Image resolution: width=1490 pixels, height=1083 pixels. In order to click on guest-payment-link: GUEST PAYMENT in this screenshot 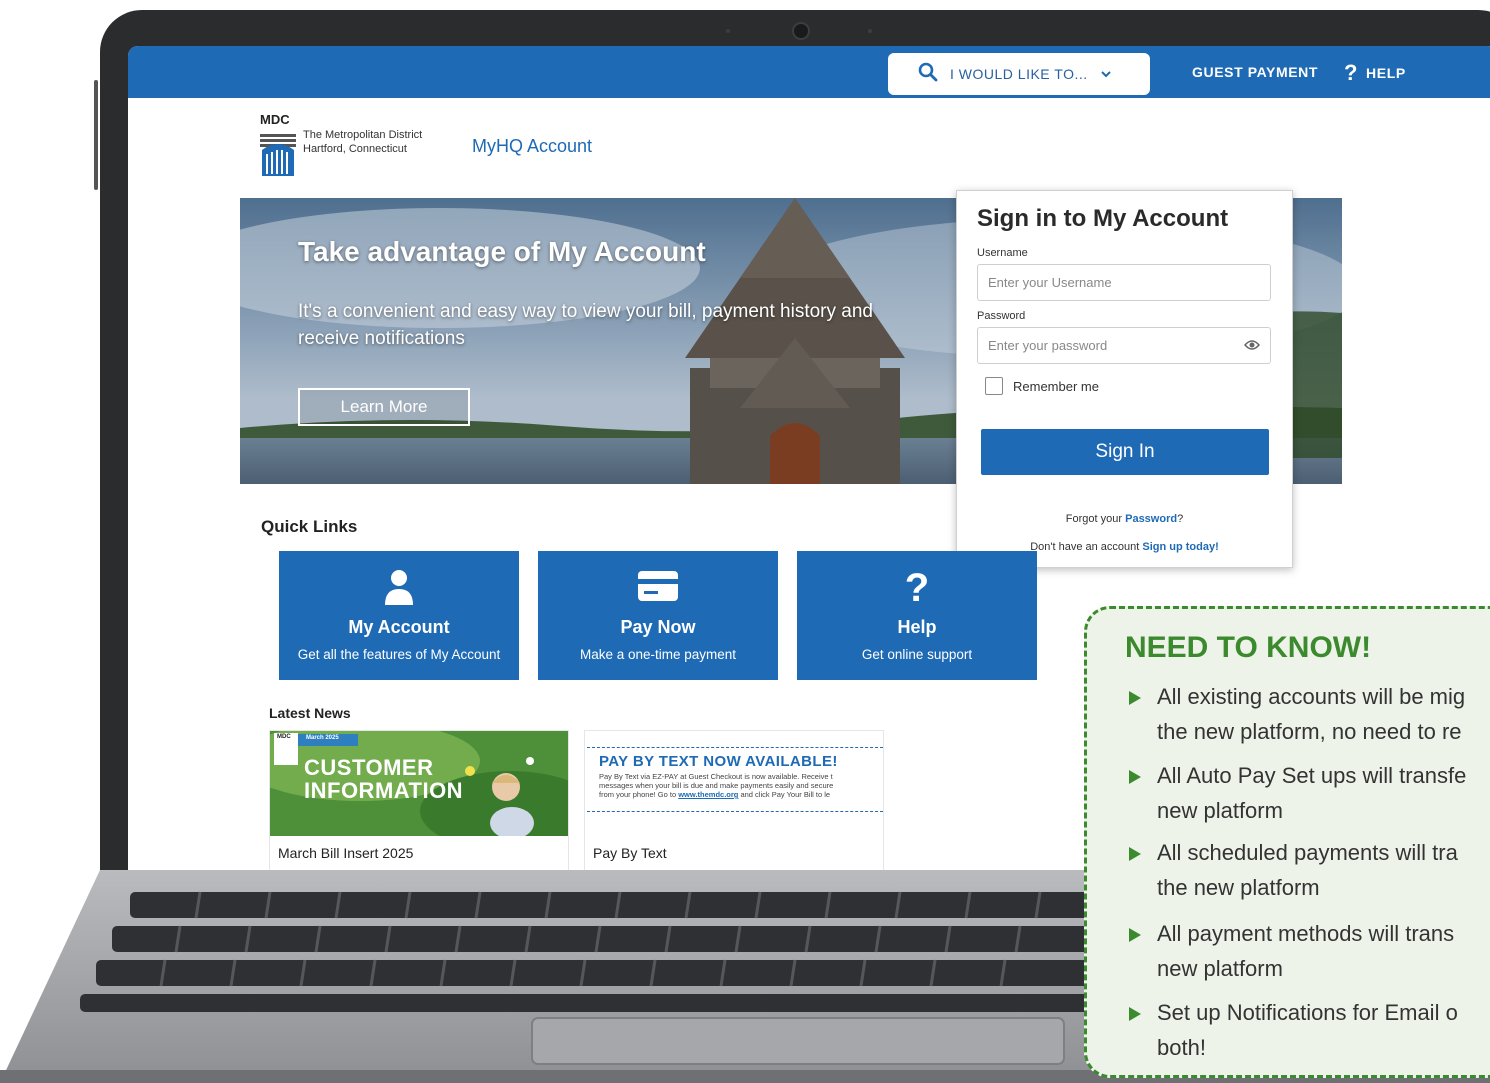, I will do `click(1255, 72)`.